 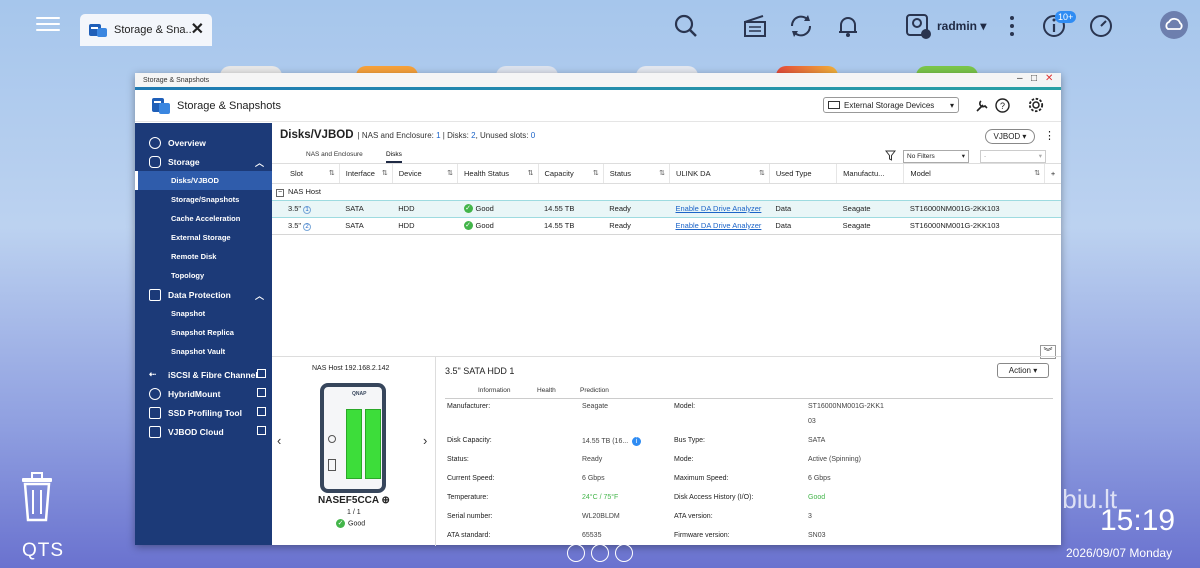 I want to click on action-button: Action ▾, so click(x=1023, y=370).